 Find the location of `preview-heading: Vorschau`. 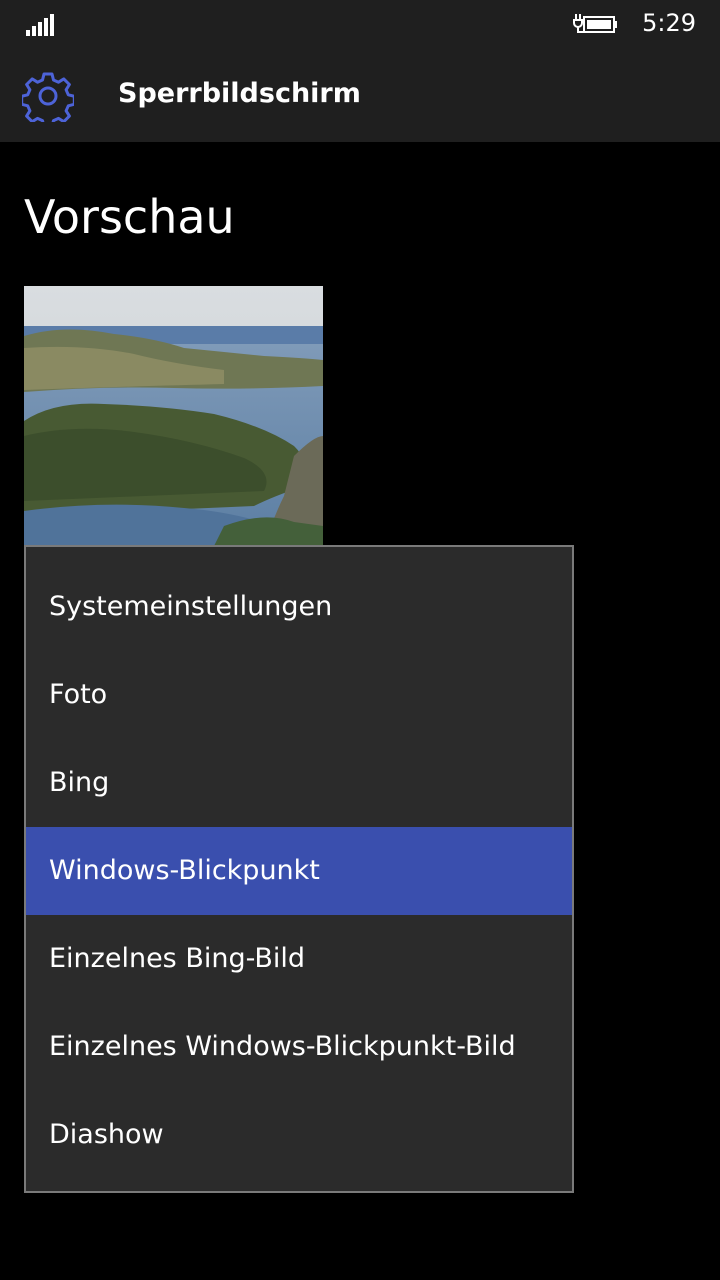

preview-heading: Vorschau is located at coordinates (129, 217).